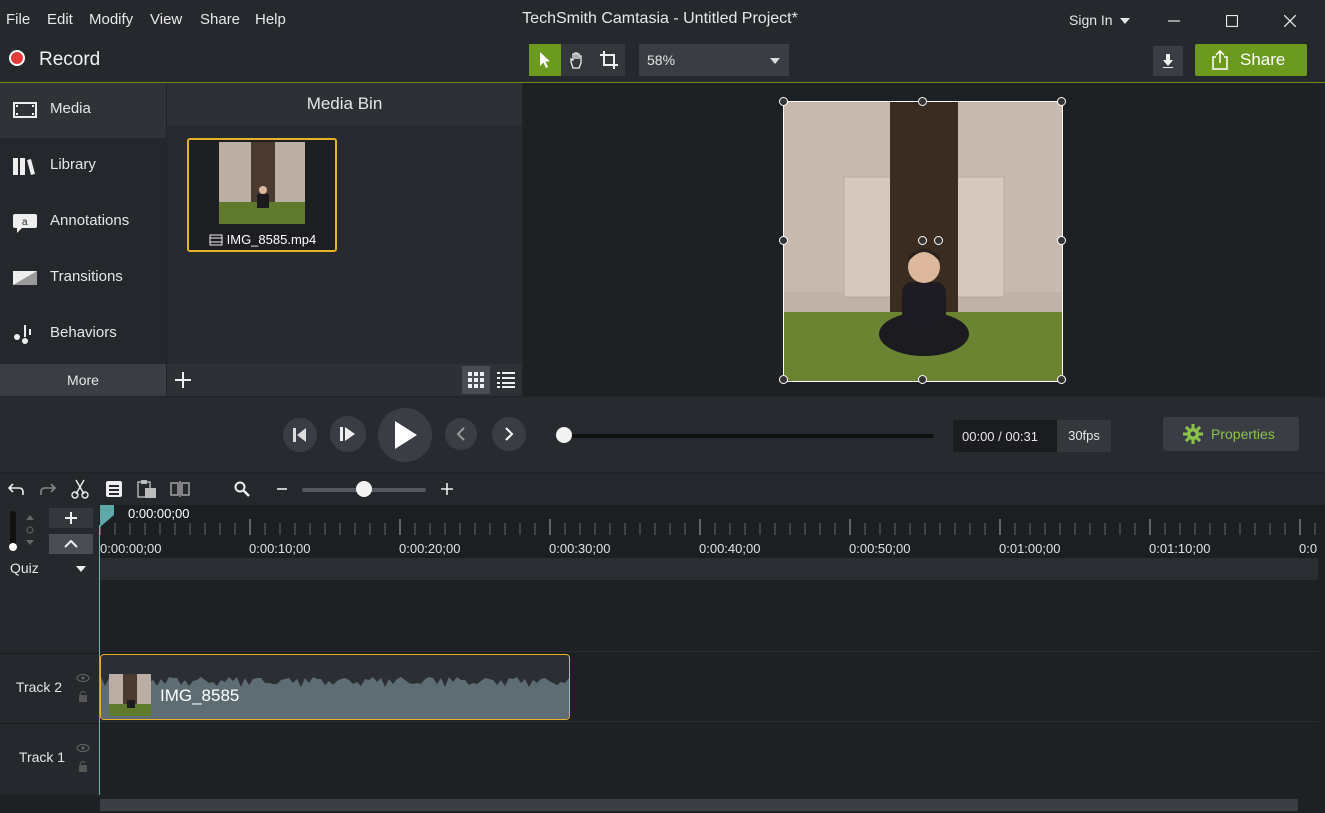 Image resolution: width=1325 pixels, height=813 pixels. What do you see at coordinates (262, 195) in the screenshot?
I see `media-item: IMG_8585.mp4` at bounding box center [262, 195].